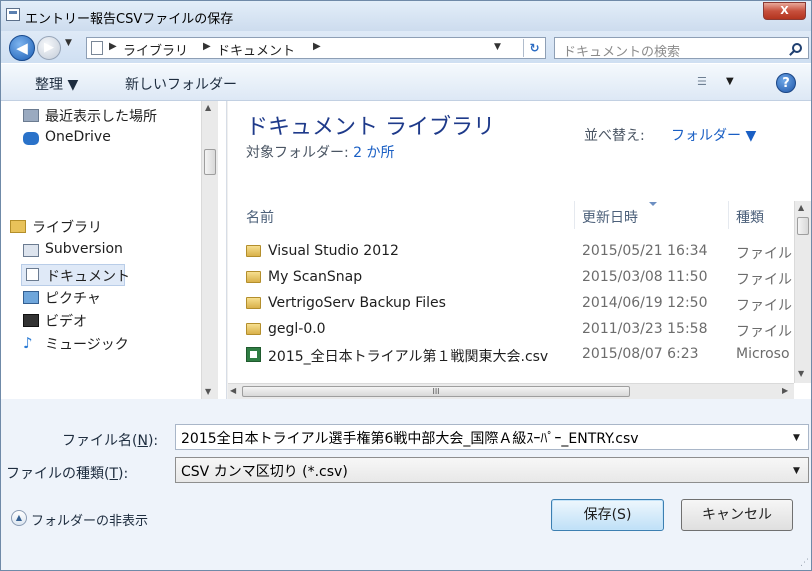 The height and width of the screenshot is (571, 812). I want to click on csv-file-icon, so click(253, 354).